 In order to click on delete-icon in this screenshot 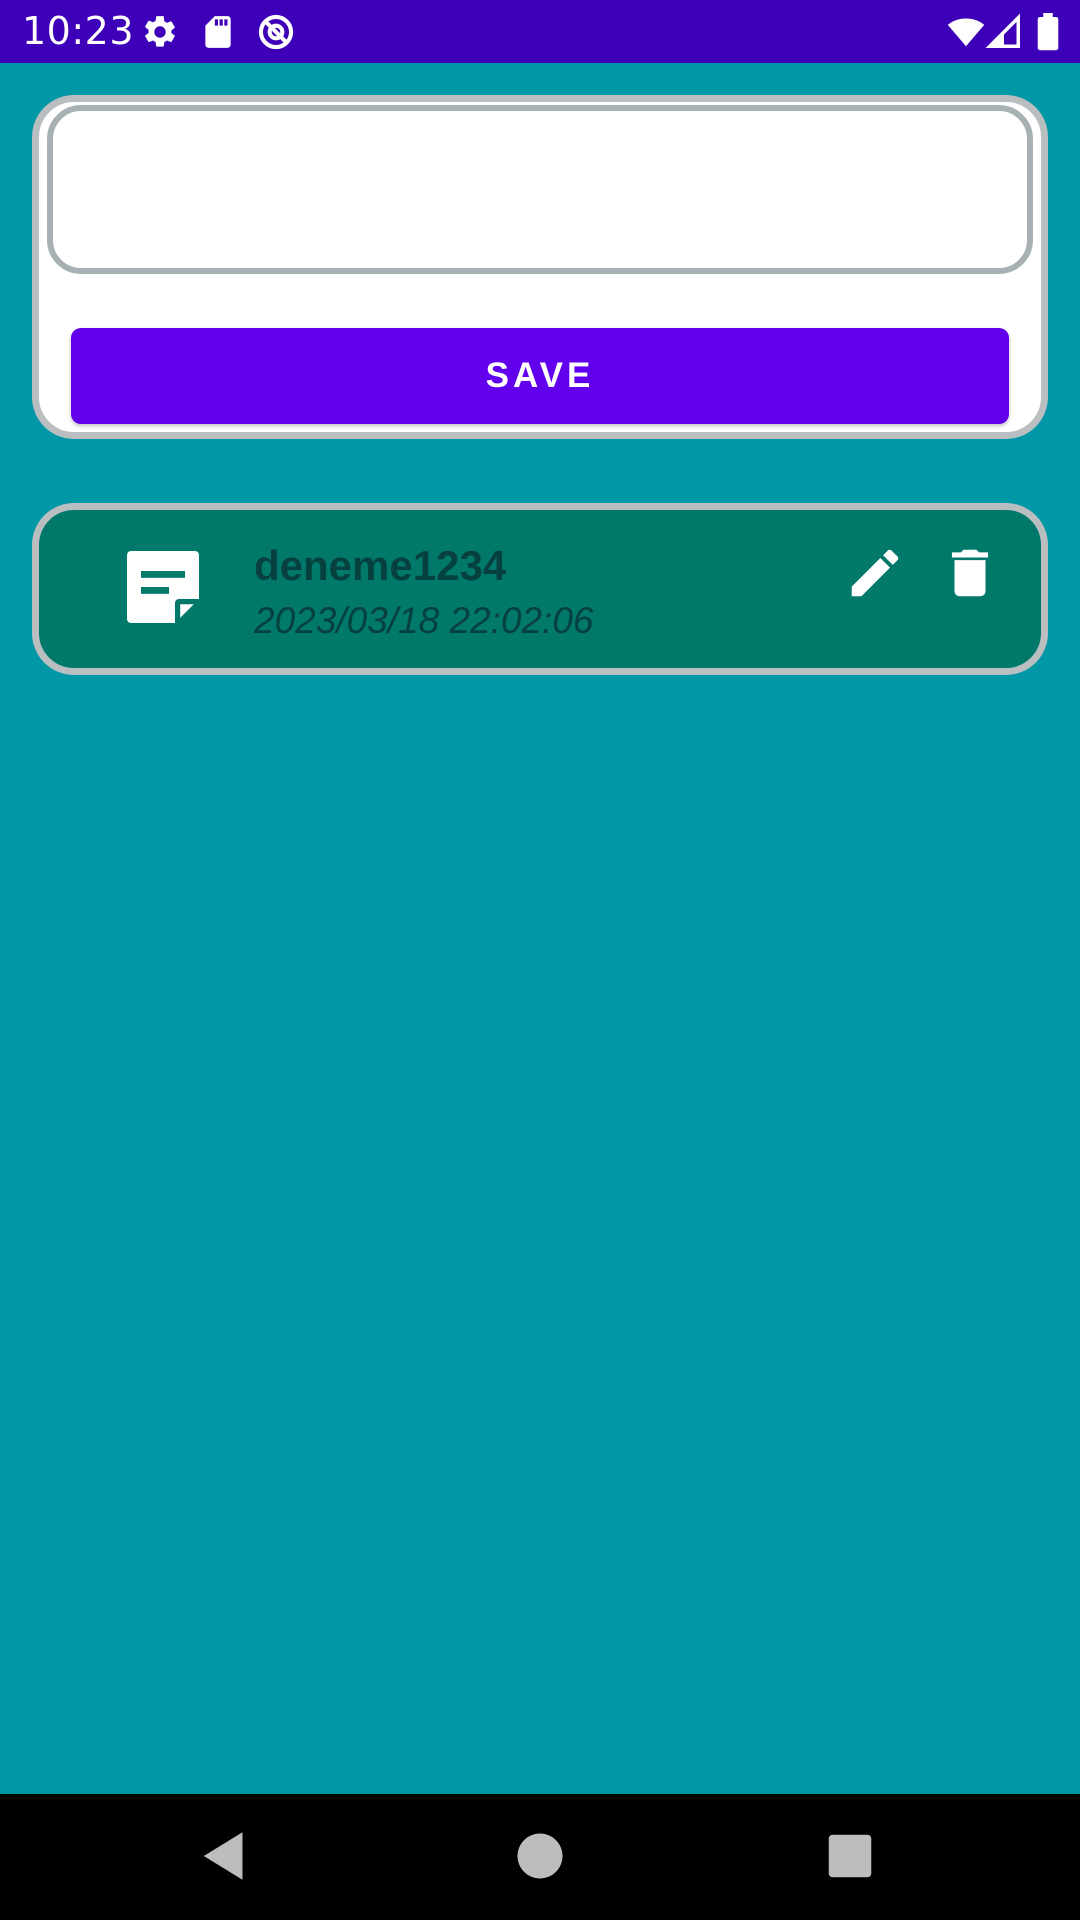, I will do `click(970, 573)`.